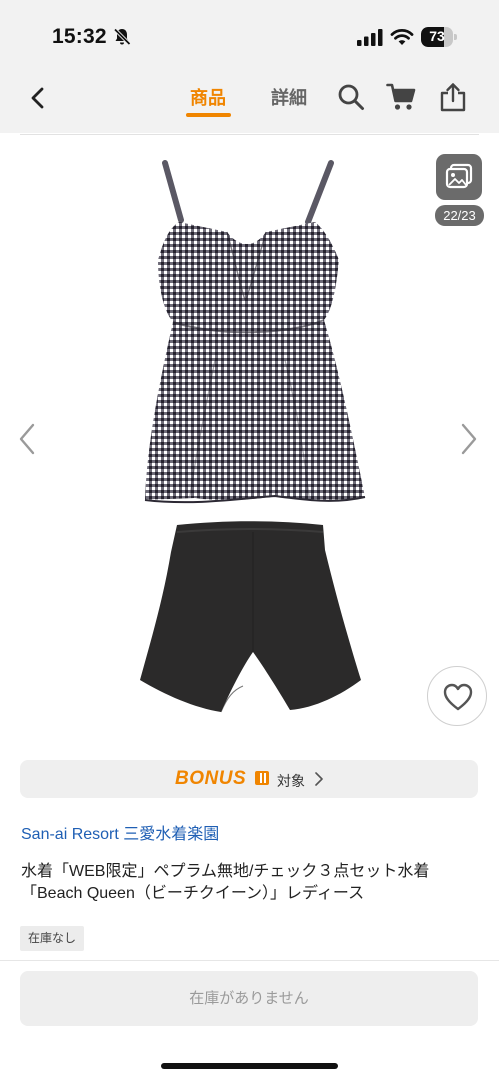 The image size is (499, 1080). I want to click on footer-divider, so click(249, 960).